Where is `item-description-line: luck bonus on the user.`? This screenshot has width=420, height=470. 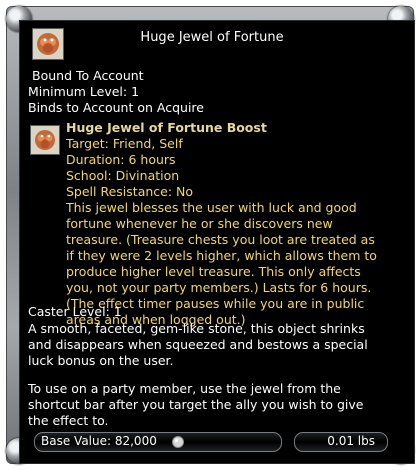 item-description-line: luck bonus on the user. is located at coordinates (101, 360).